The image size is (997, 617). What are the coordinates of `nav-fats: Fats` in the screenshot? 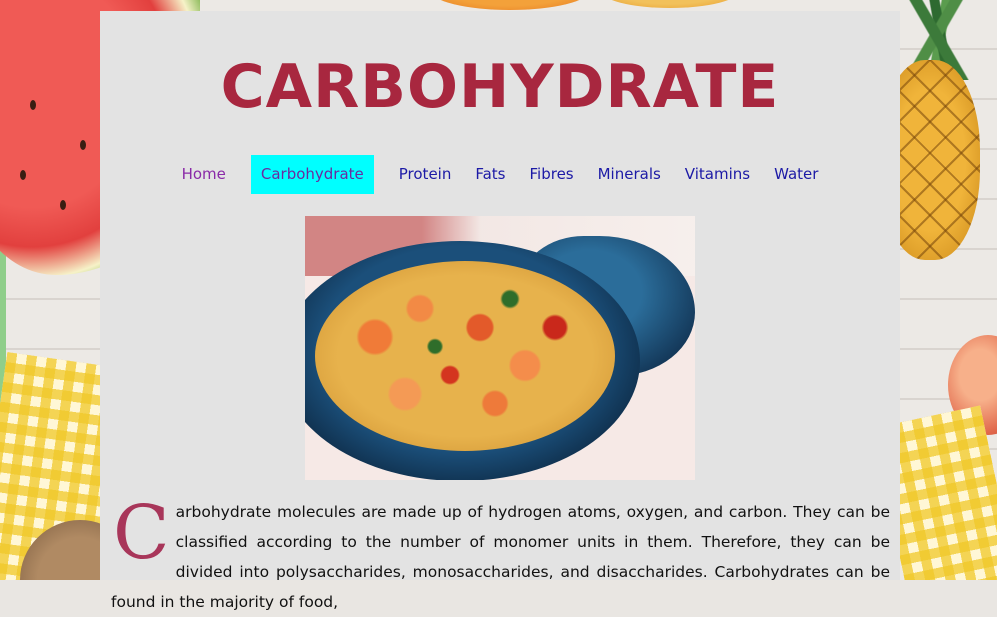 It's located at (490, 174).